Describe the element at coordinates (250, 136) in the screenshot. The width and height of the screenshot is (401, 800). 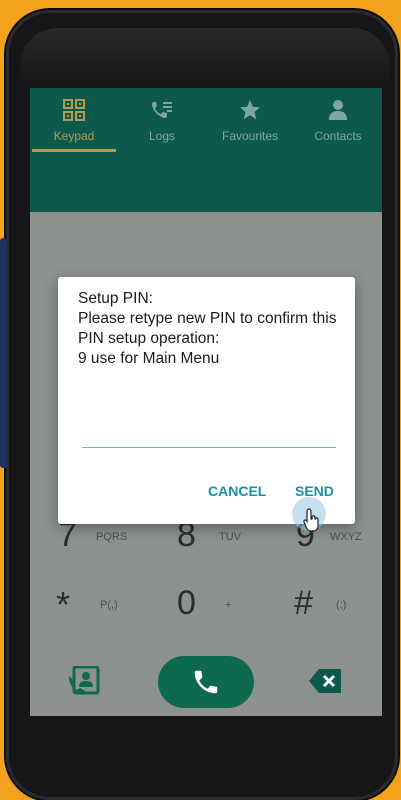
I see `tab-label: Favourites` at that location.